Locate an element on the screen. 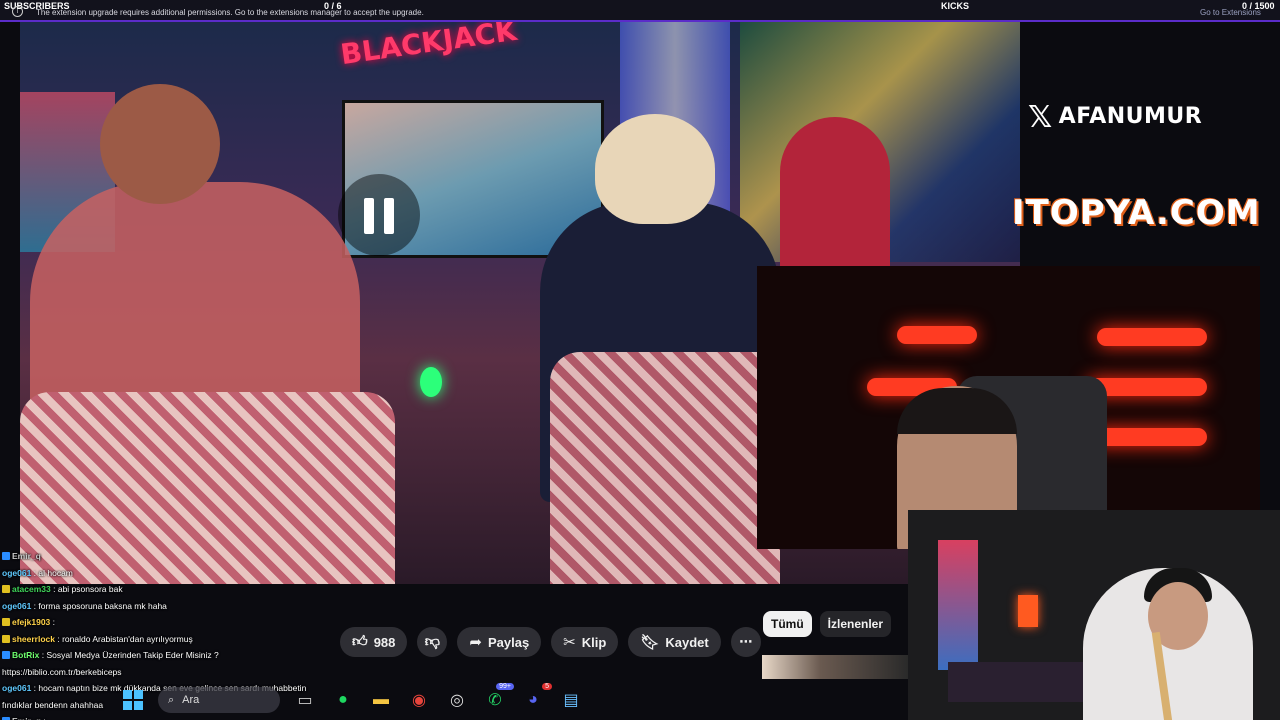  windows-taskbar: ⌕ Ara ▭ ● ▬ ◉ ◎ ✆ 99+ ◕ 5 ▤ is located at coordinates (352, 699).